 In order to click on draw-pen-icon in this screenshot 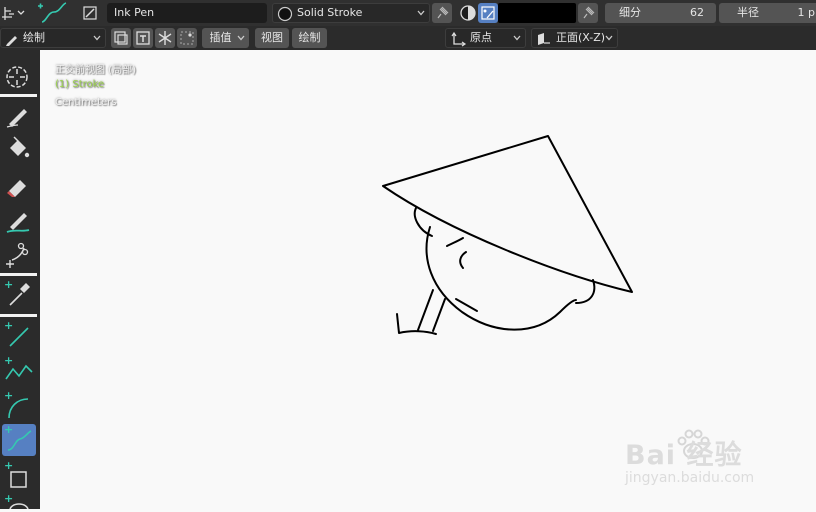, I will do `click(16, 118)`.